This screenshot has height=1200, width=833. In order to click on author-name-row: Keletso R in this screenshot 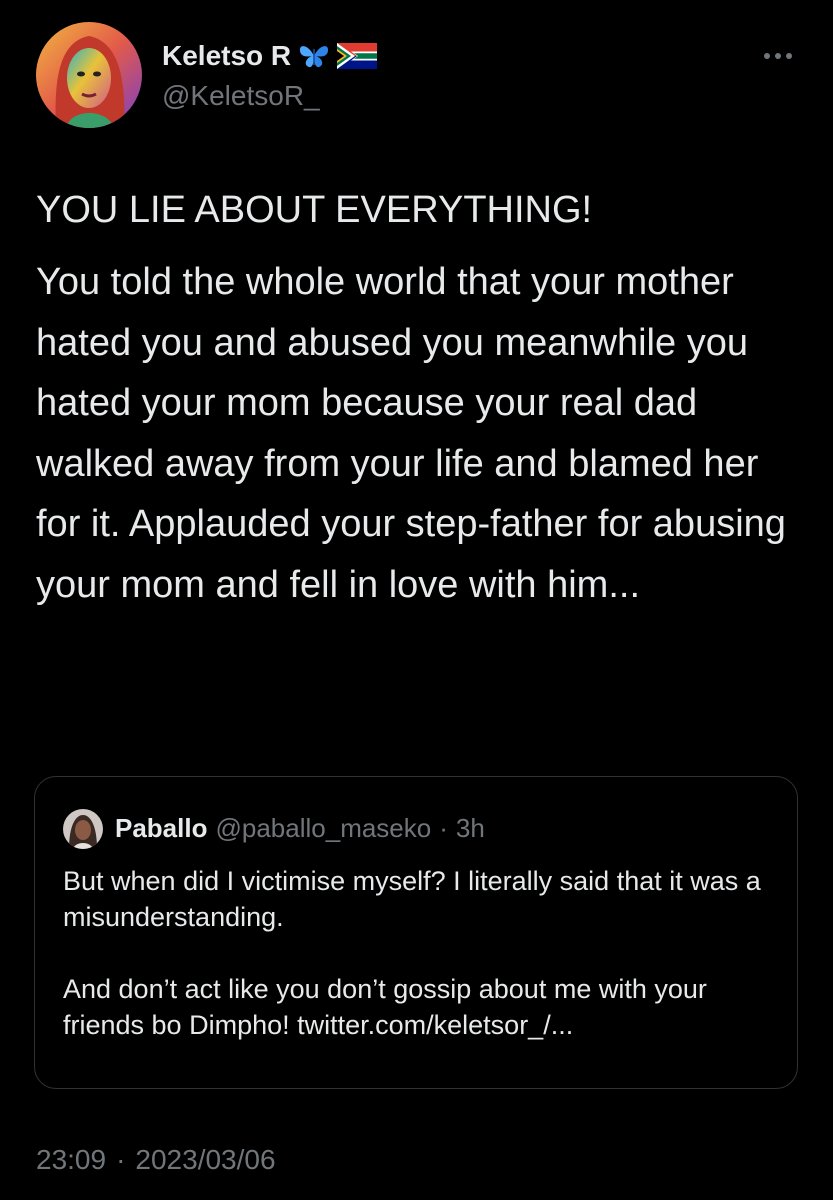, I will do `click(270, 56)`.